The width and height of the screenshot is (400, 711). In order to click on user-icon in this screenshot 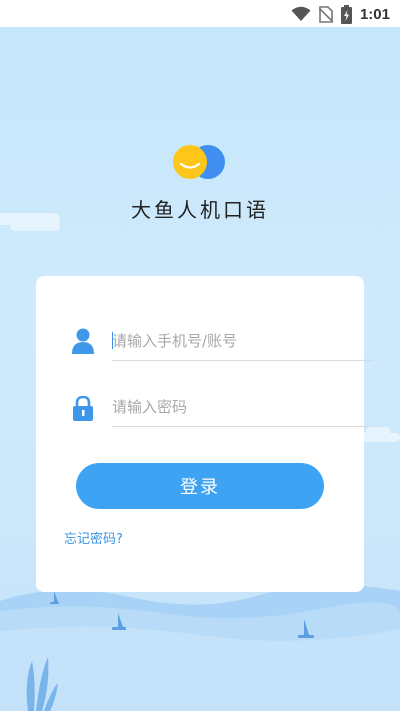, I will do `click(83, 341)`.